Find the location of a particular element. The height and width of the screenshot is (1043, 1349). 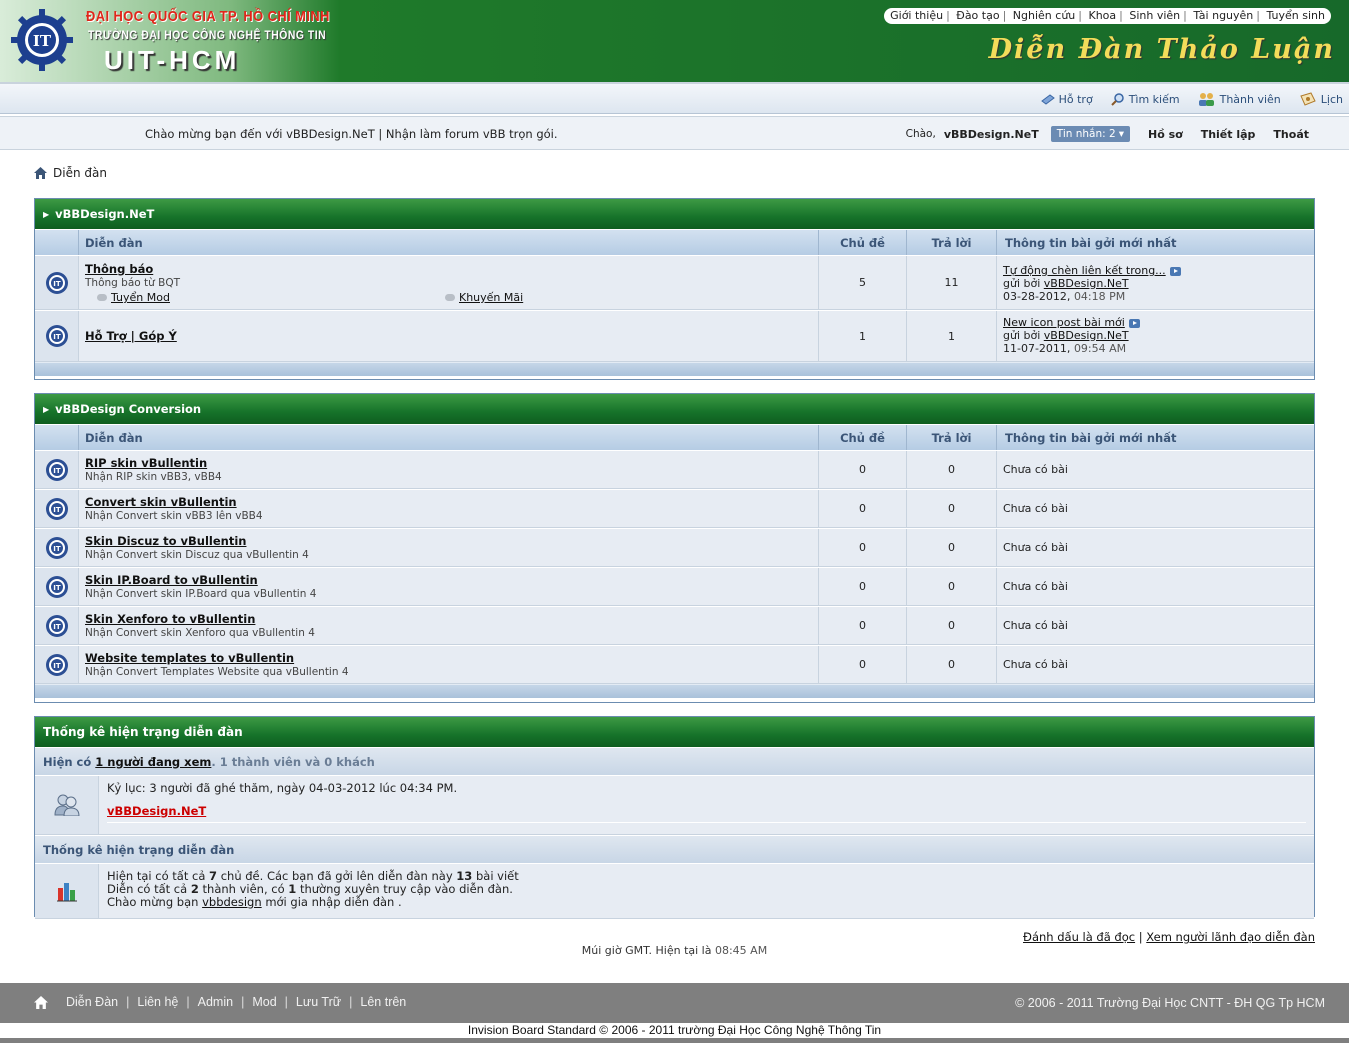

stats-text: Diễn có tất cả is located at coordinates (147, 889).